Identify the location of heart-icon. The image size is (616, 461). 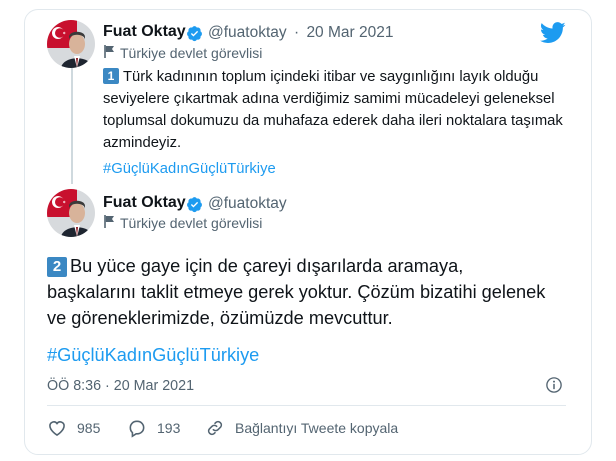
(57, 429).